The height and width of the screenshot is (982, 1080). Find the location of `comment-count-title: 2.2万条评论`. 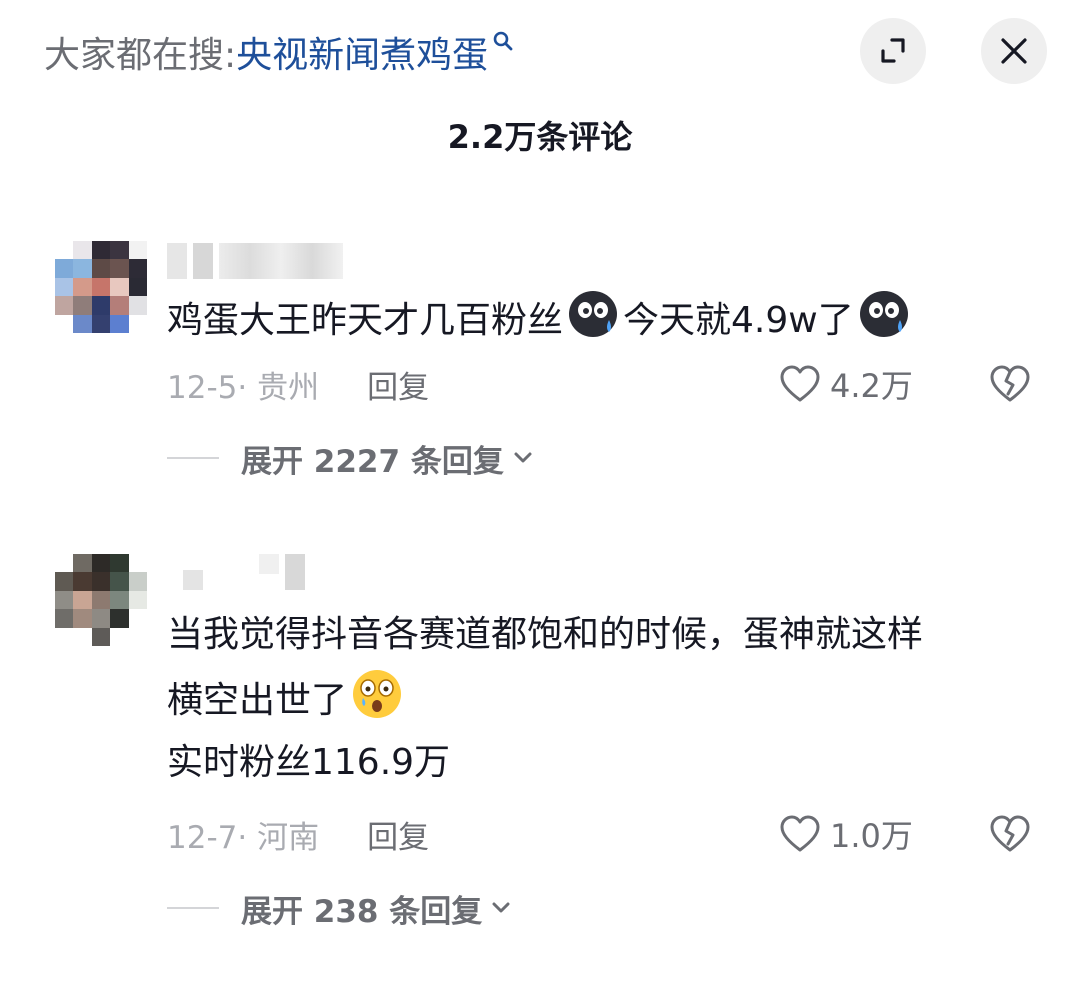

comment-count-title: 2.2万条评论 is located at coordinates (540, 137).